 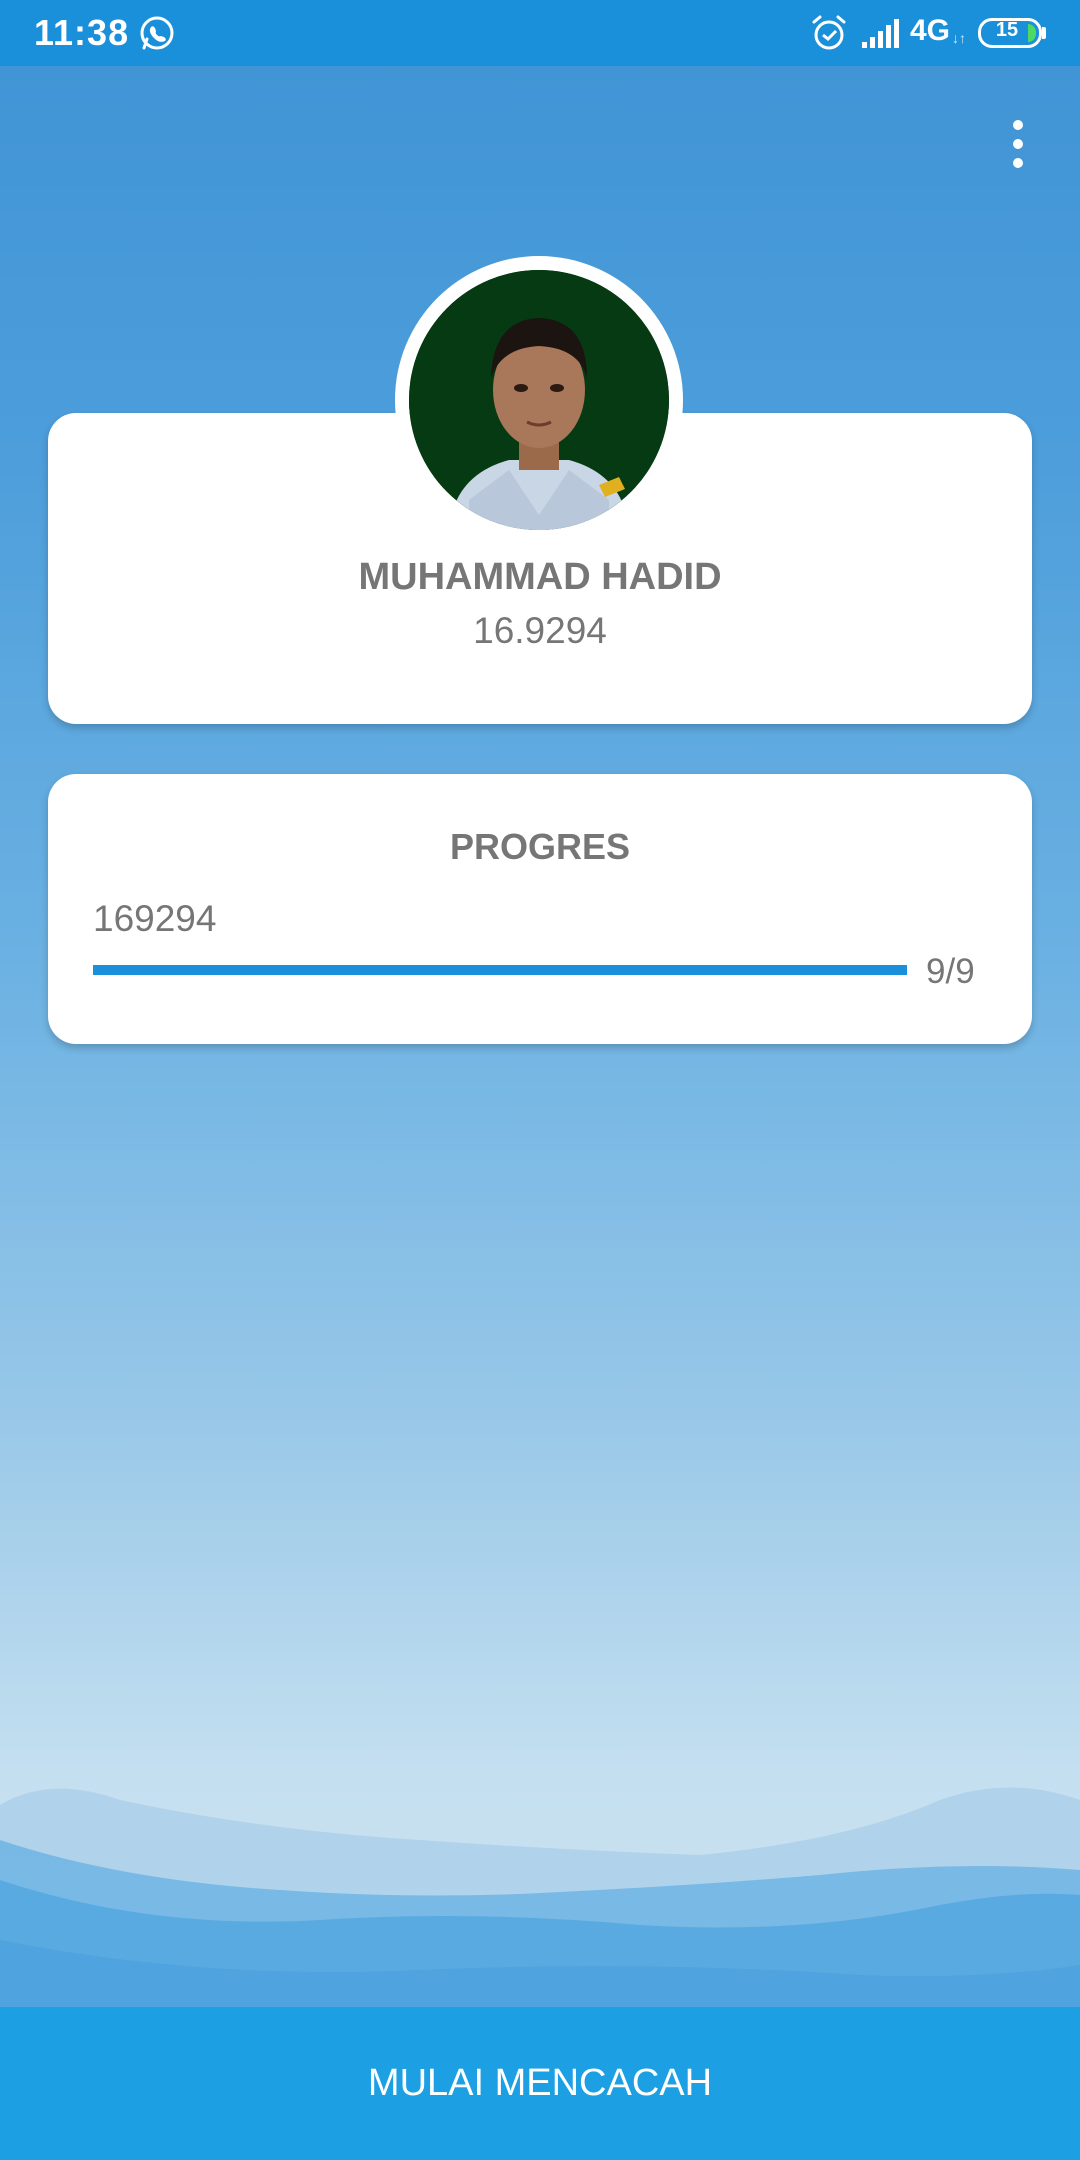 I want to click on signal-icon, so click(x=880, y=33).